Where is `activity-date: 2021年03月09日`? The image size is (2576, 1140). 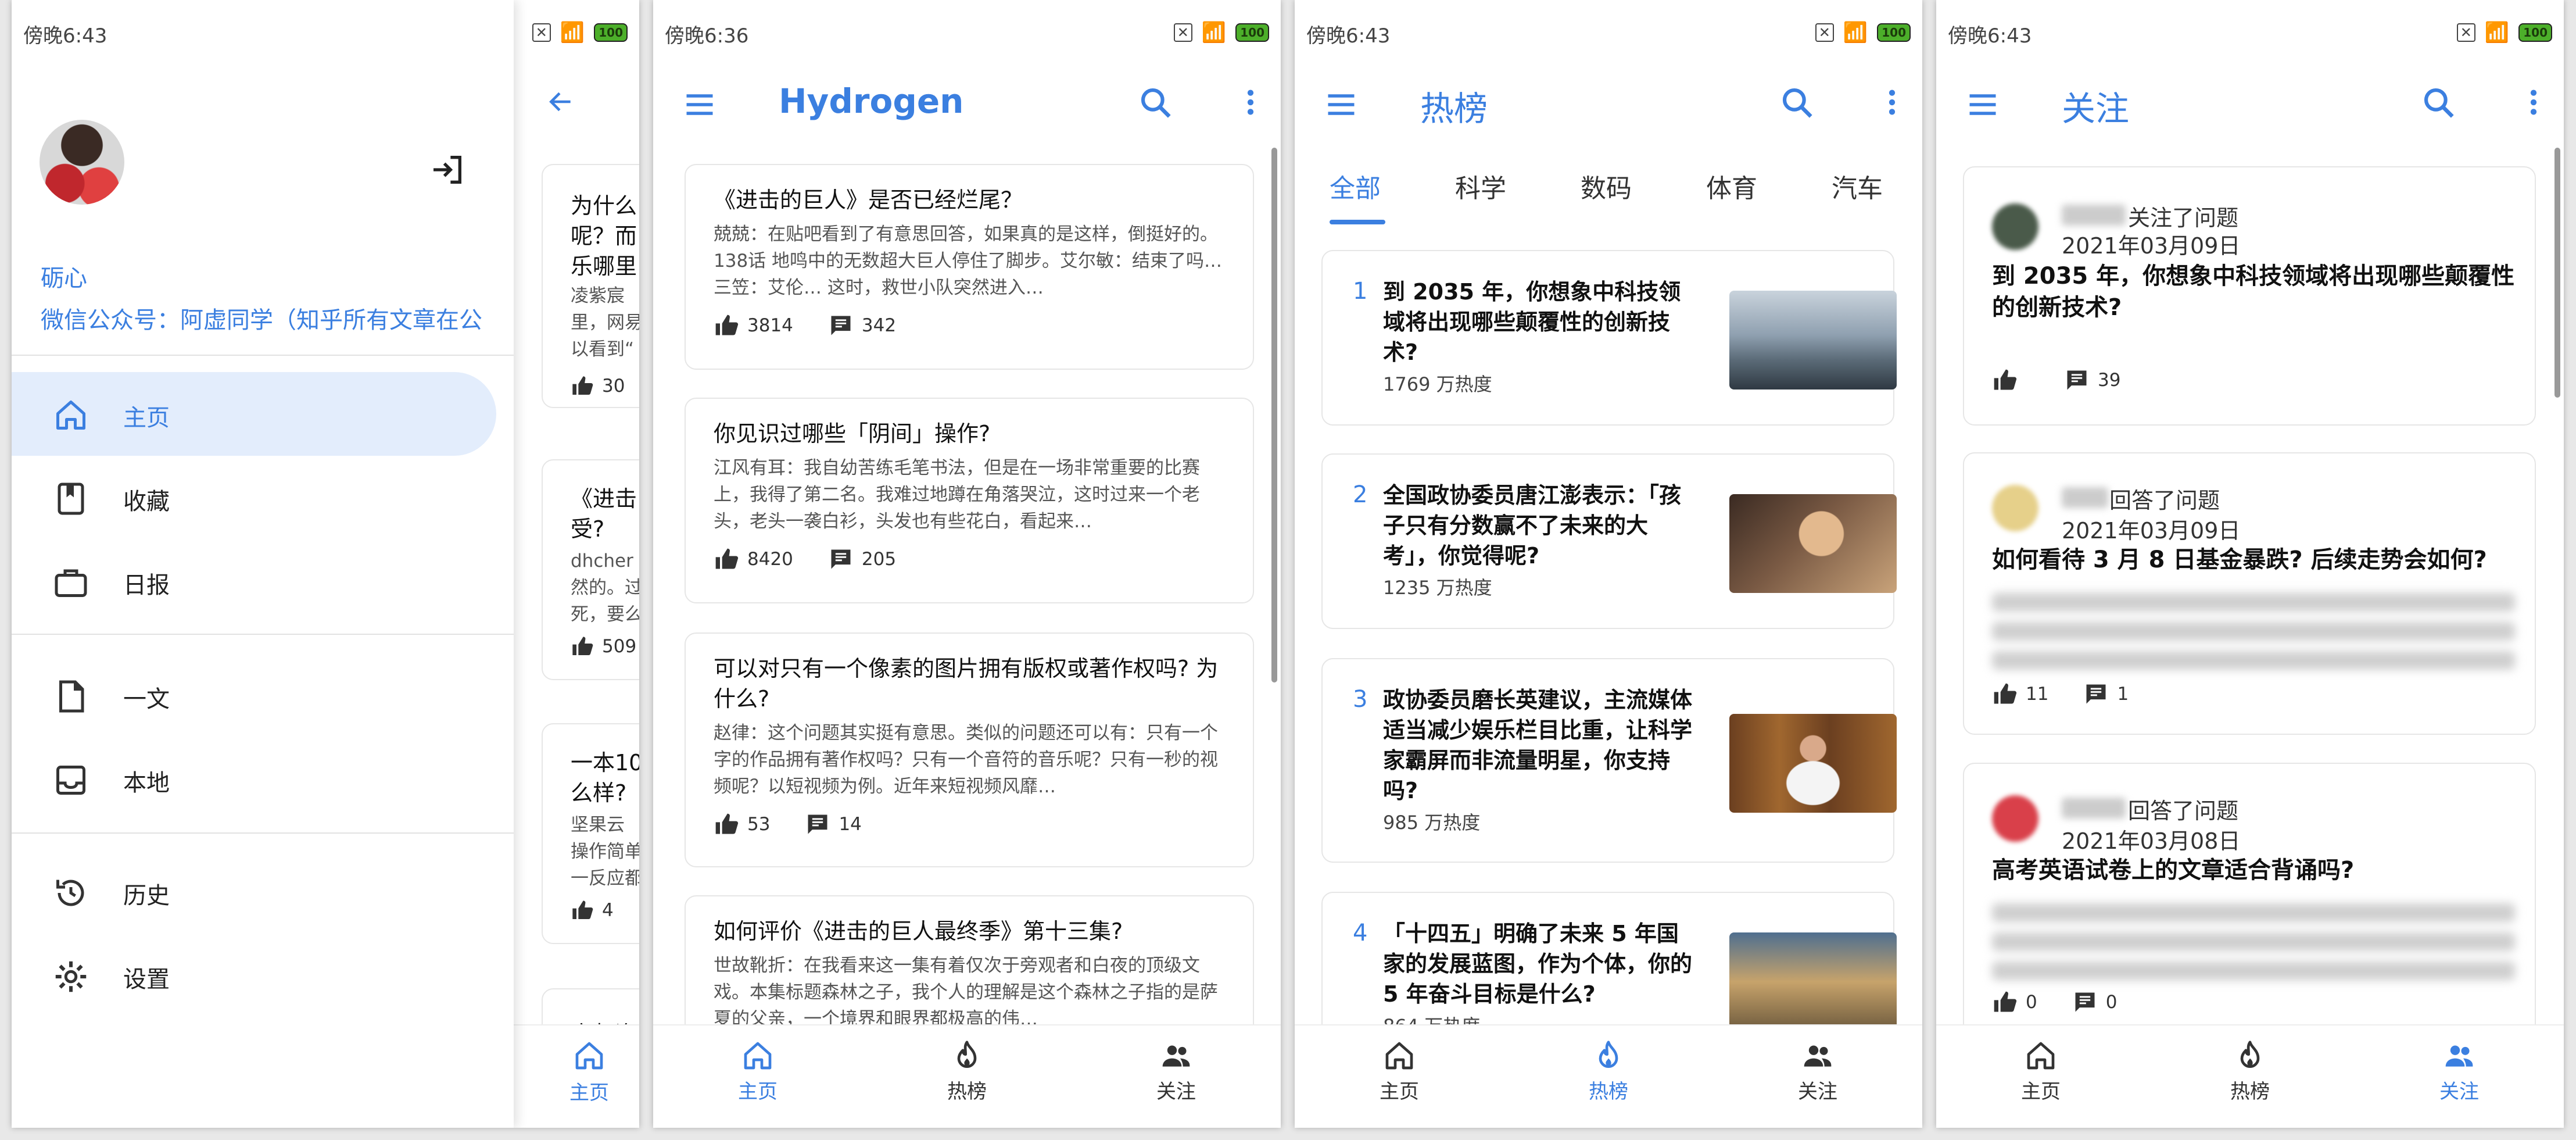 activity-date: 2021年03月09日 is located at coordinates (2151, 531).